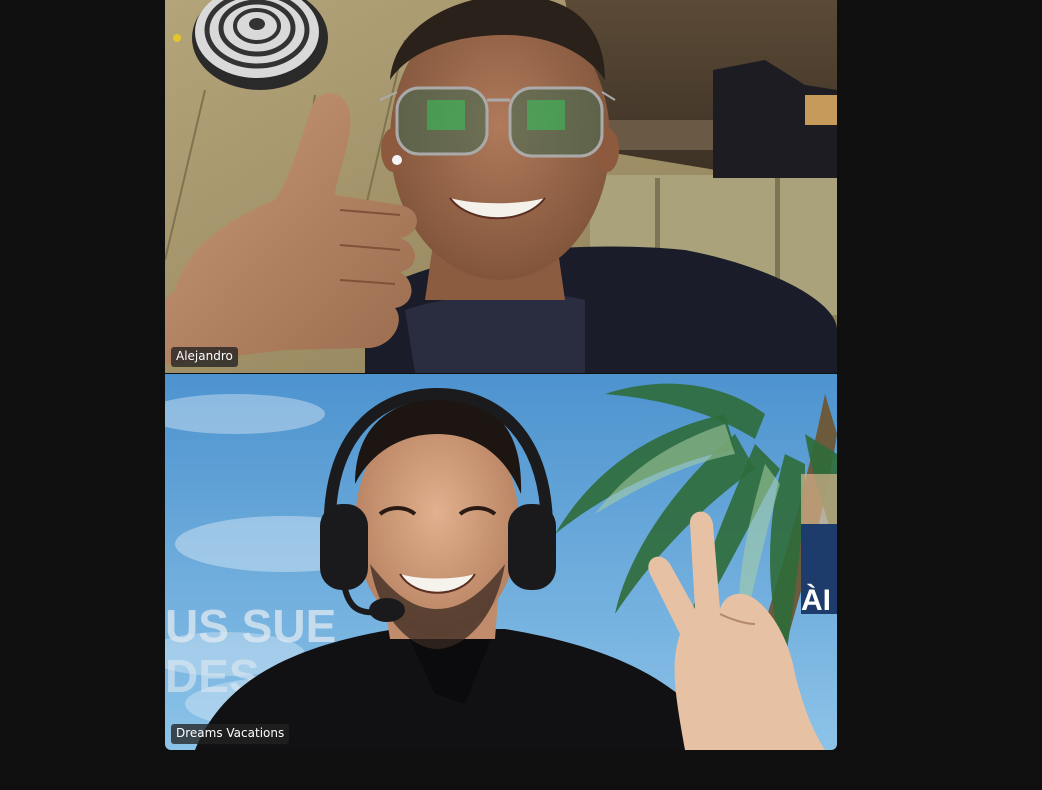  What do you see at coordinates (250, 626) in the screenshot?
I see `backdrop-text-1: US SUE` at bounding box center [250, 626].